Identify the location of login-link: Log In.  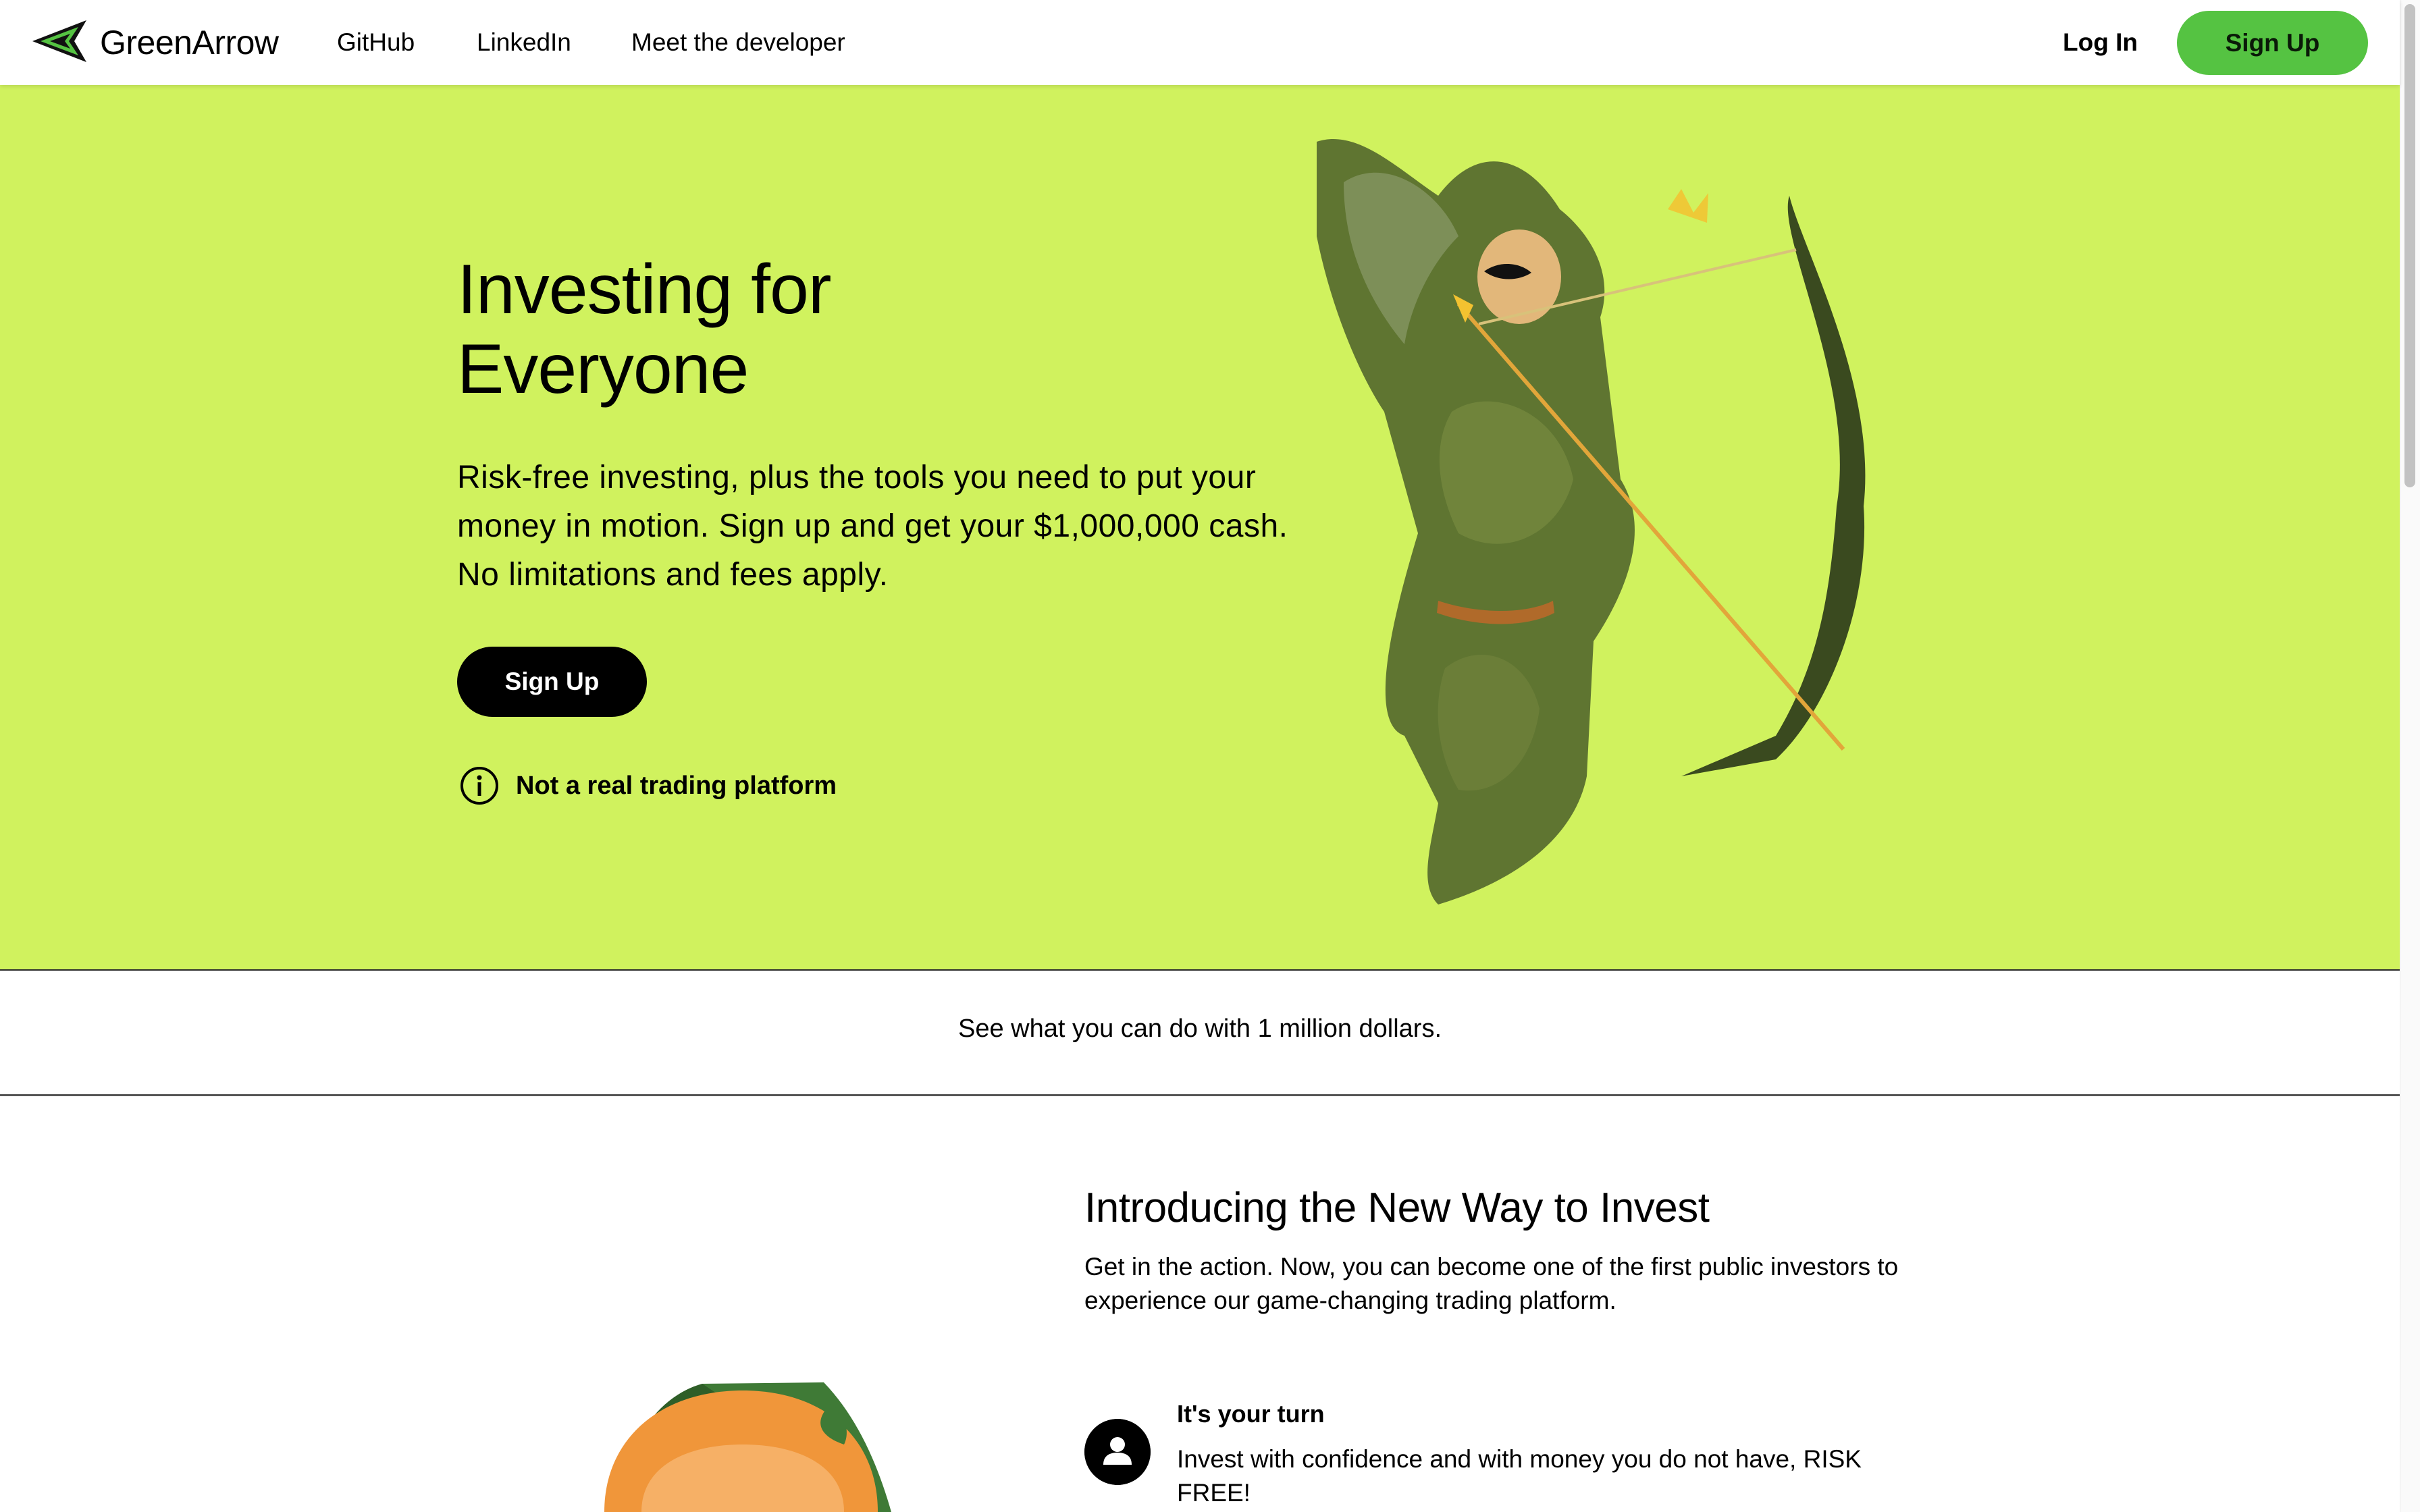
(2100, 42).